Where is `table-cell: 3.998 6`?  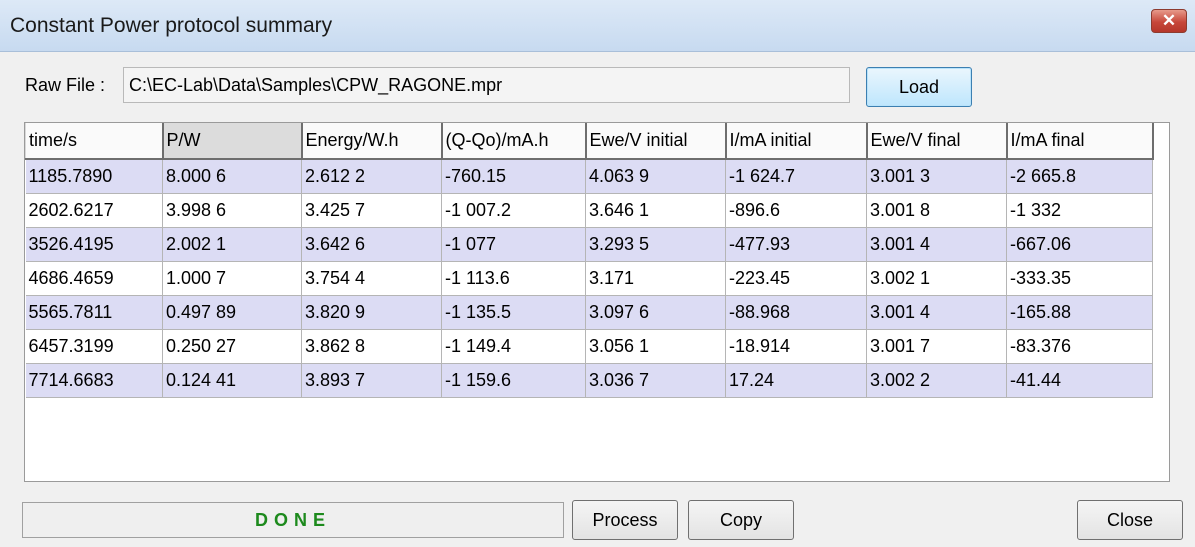 table-cell: 3.998 6 is located at coordinates (232, 210).